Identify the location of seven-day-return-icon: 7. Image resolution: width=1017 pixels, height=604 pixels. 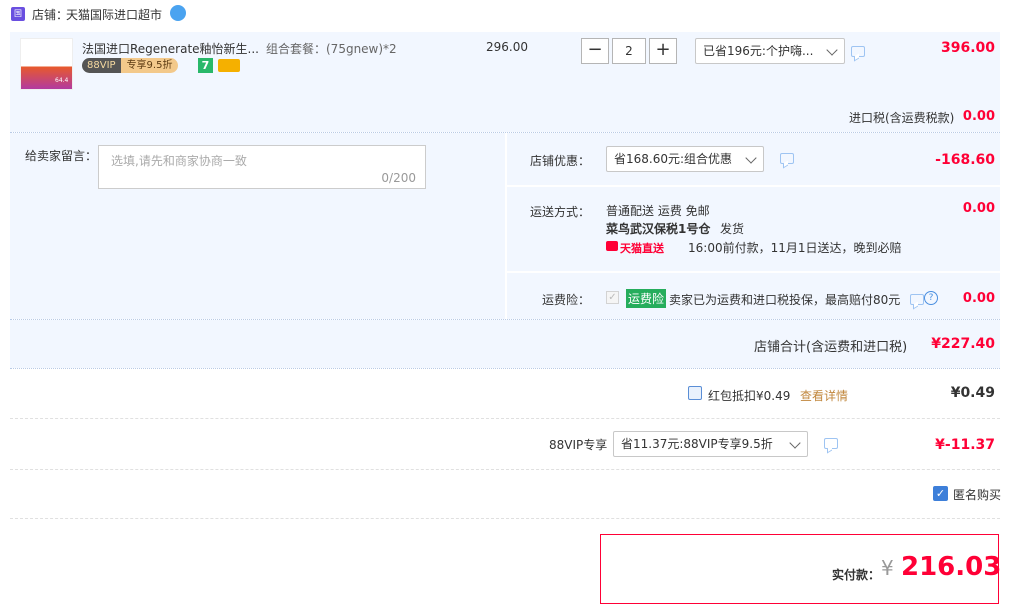
(205, 65).